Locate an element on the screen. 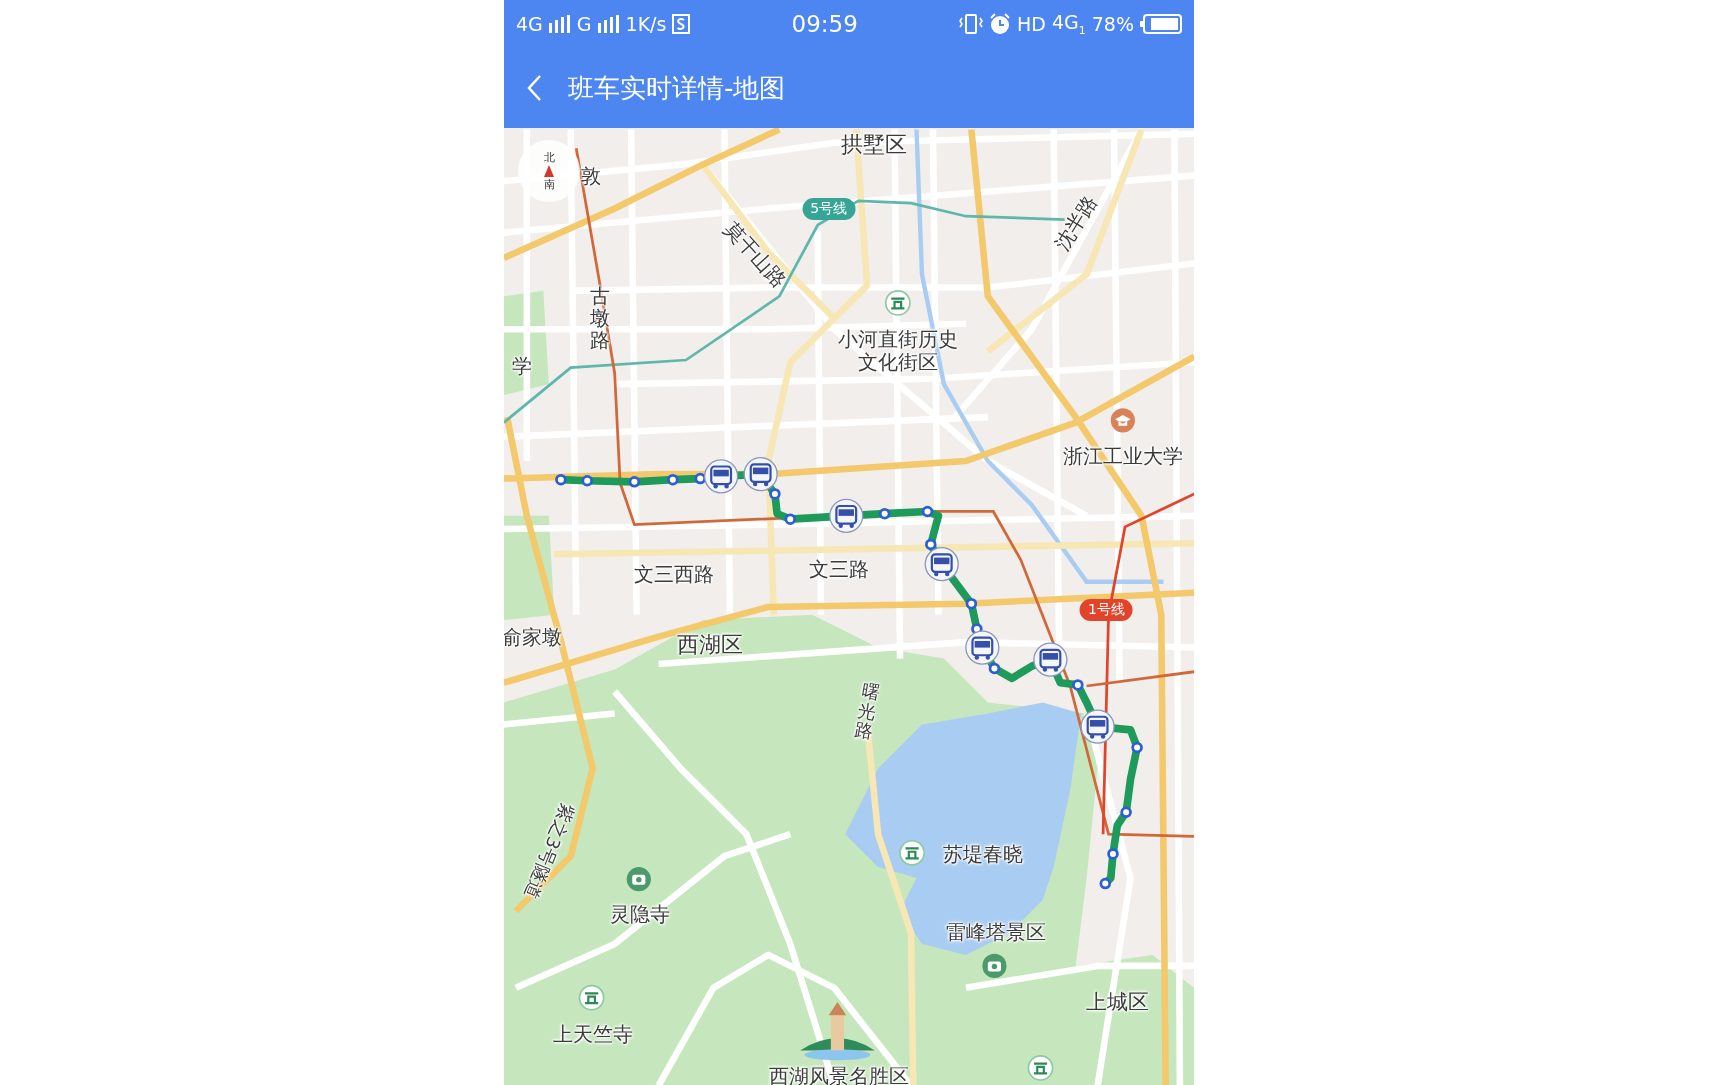 This screenshot has width=1721, height=1085. clock-time: 09:59 is located at coordinates (824, 24).